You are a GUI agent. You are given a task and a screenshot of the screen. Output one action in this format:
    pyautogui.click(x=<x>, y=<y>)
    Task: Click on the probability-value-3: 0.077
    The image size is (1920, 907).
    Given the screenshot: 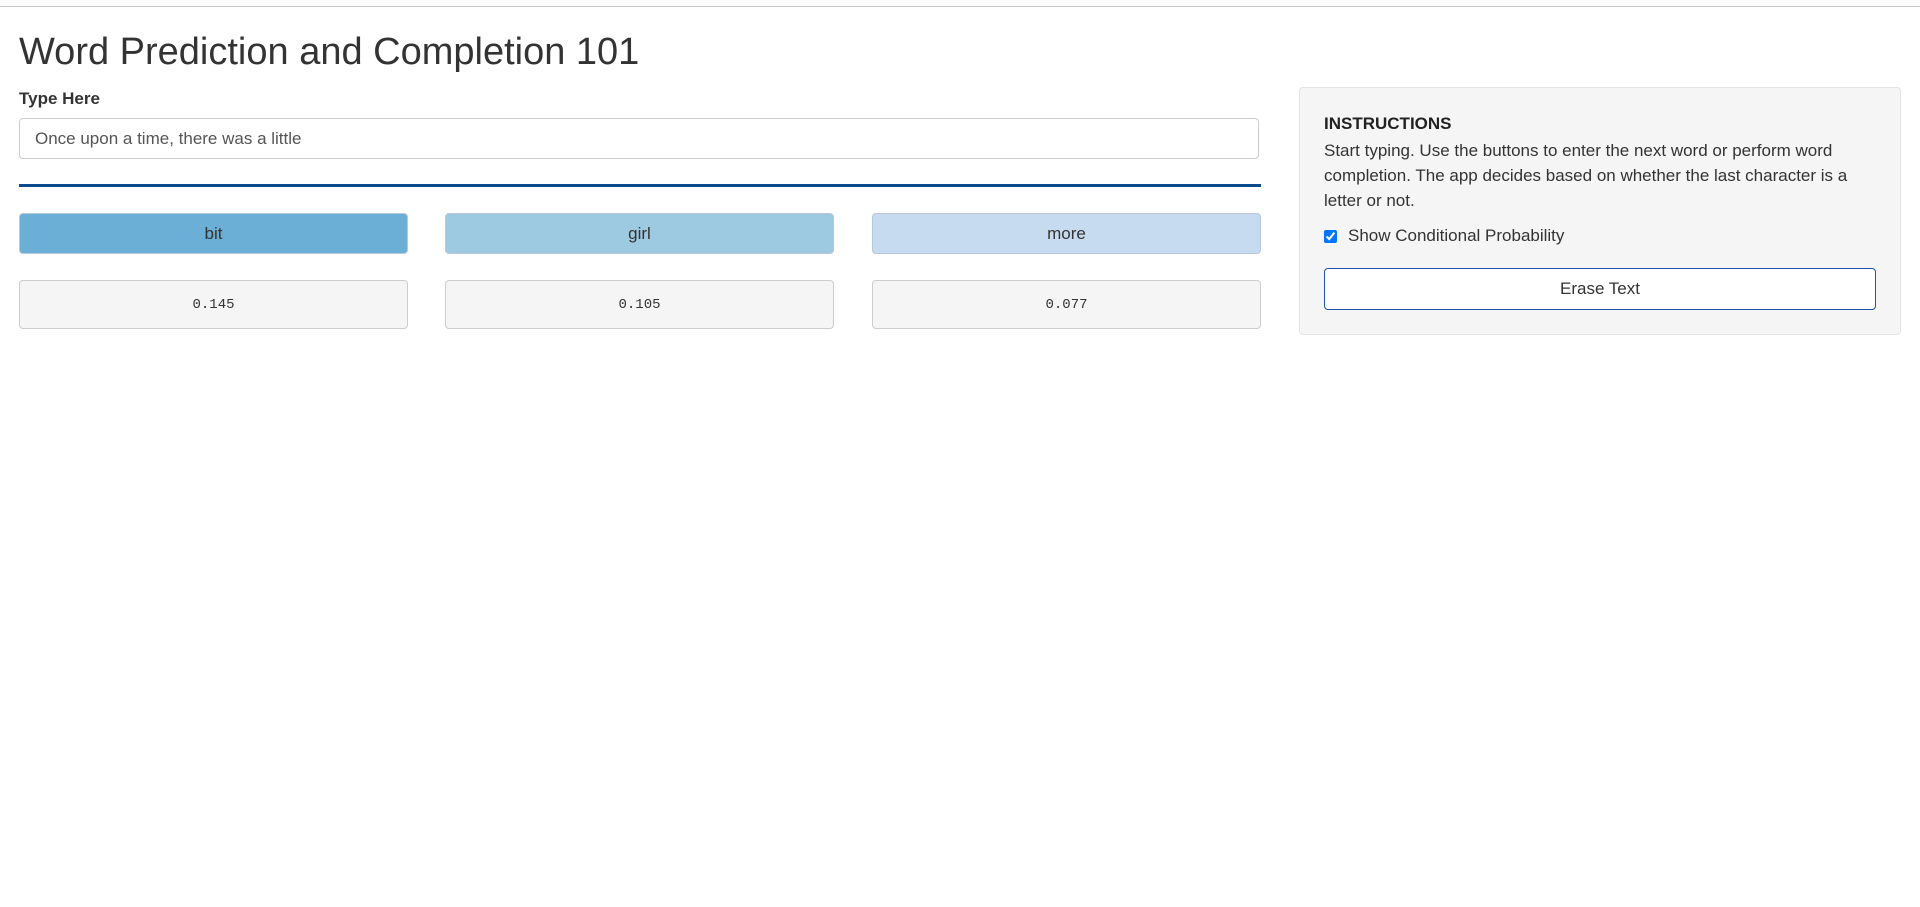 What is the action you would take?
    pyautogui.click(x=1066, y=304)
    